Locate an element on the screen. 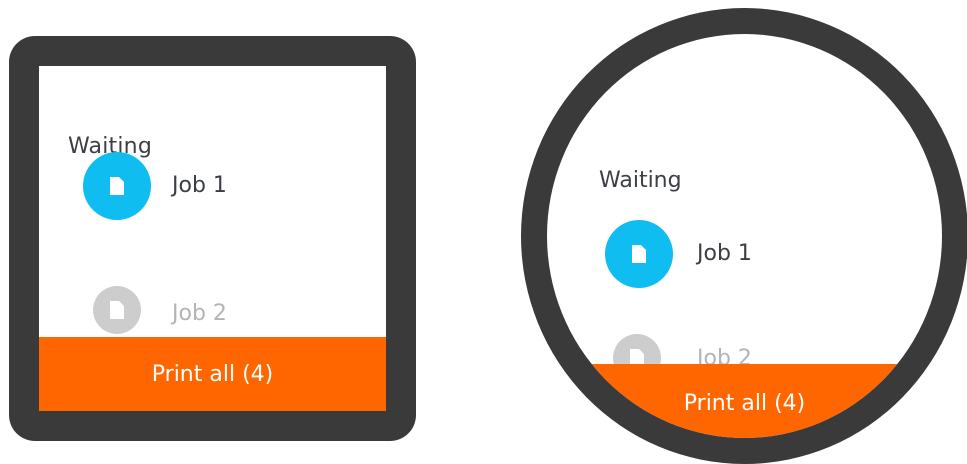 This screenshot has width=967, height=464. section-title: Waiting is located at coordinates (640, 180).